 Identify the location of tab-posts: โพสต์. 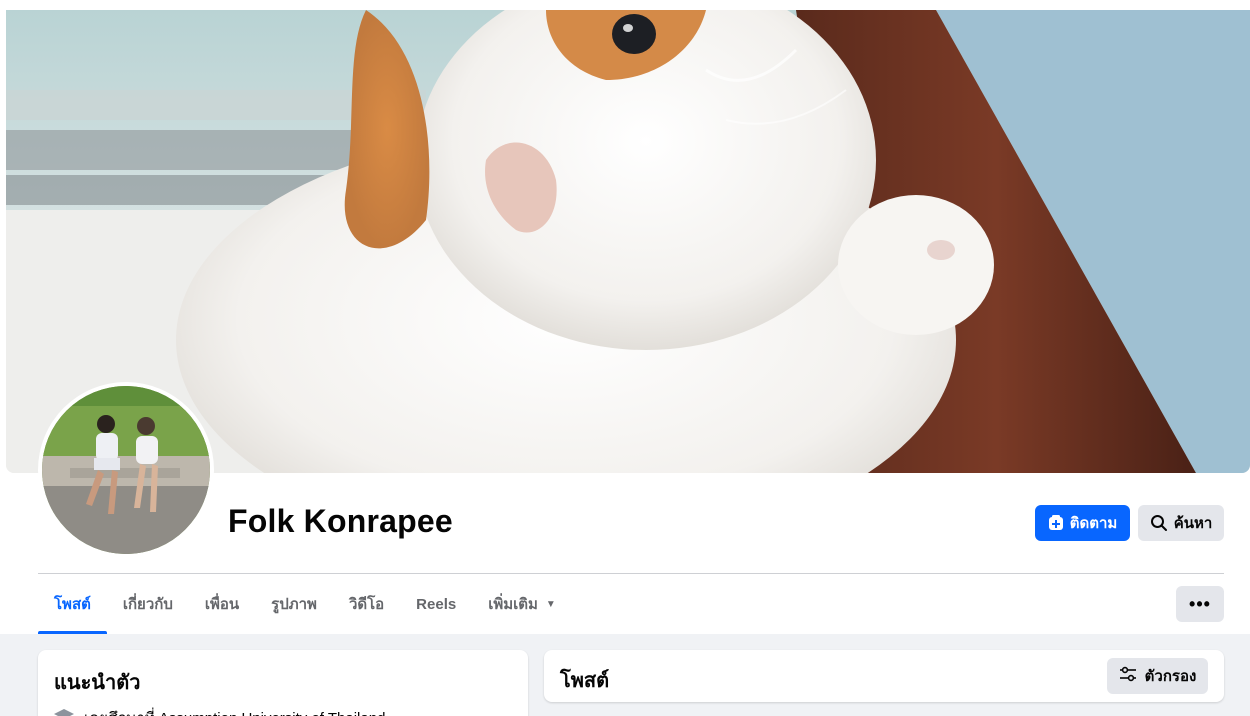
(72, 604).